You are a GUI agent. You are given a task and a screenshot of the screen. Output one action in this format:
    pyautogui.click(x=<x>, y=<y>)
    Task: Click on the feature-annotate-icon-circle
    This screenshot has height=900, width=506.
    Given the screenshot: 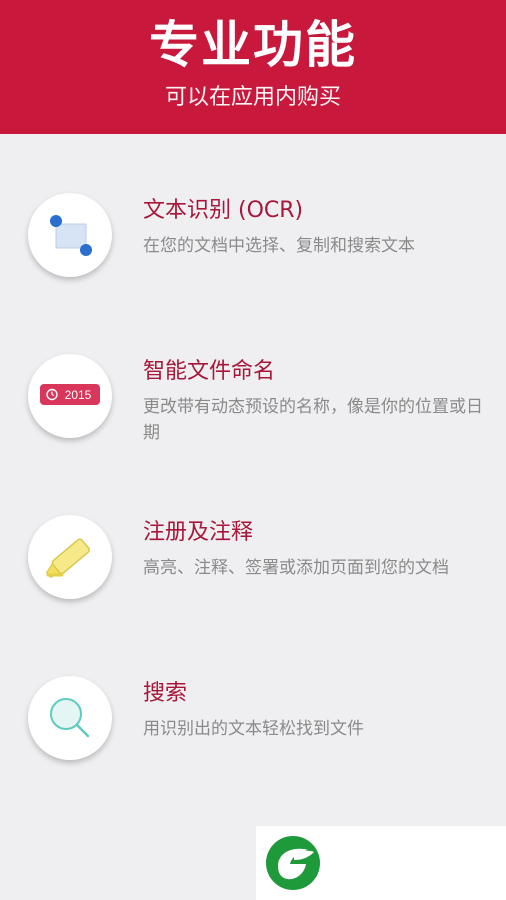 What is the action you would take?
    pyautogui.click(x=70, y=557)
    